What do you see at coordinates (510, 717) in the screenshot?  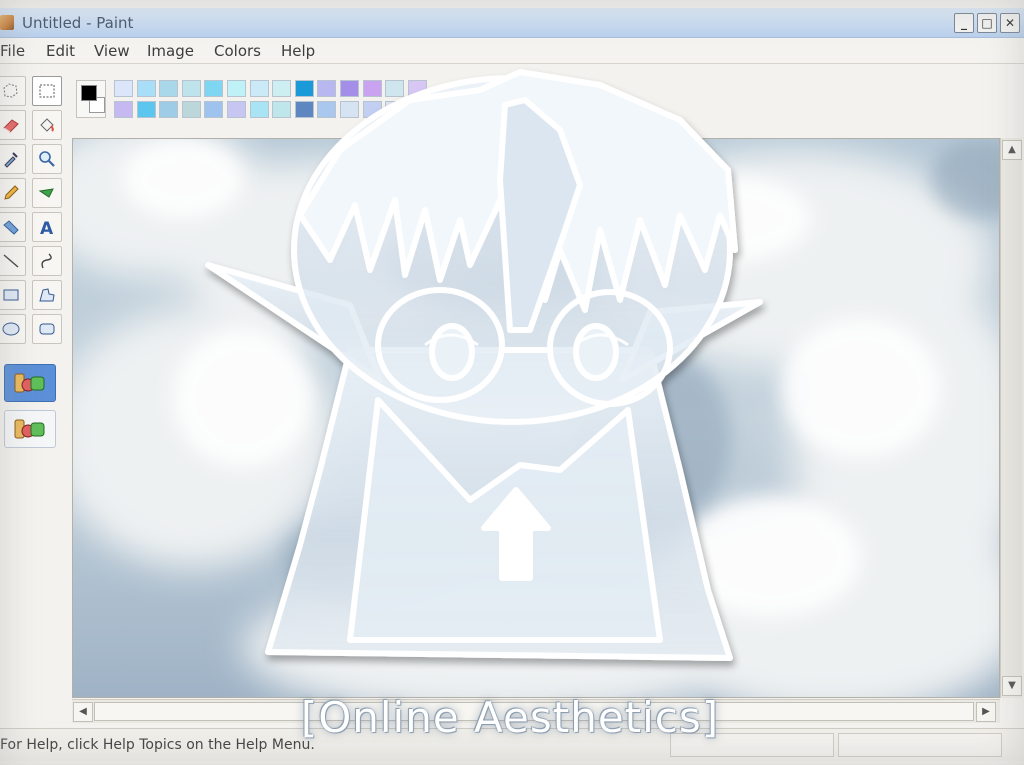 I see `online-aesthetics-watermark: [Online Aesthetics]` at bounding box center [510, 717].